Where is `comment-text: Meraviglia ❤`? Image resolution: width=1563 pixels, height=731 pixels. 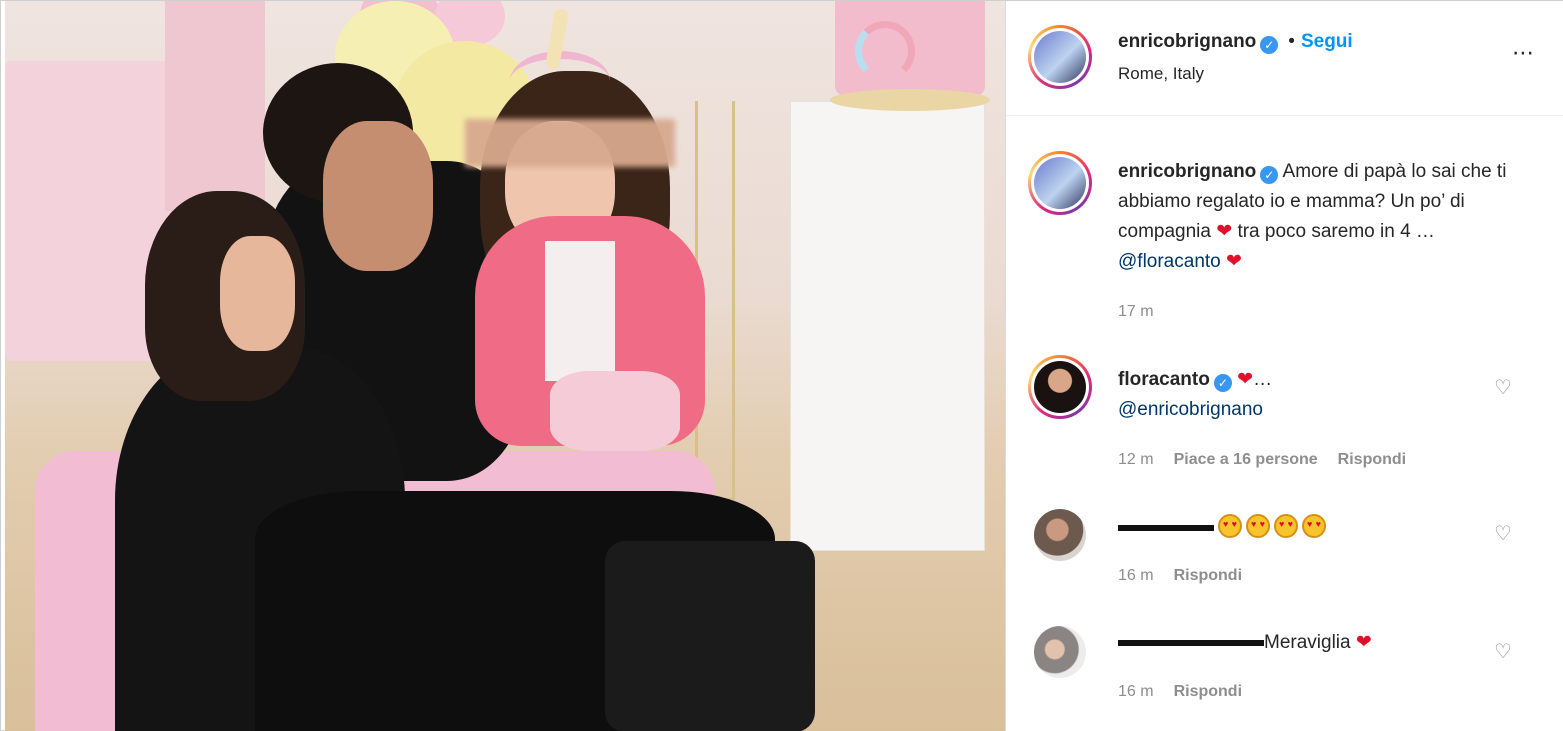
comment-text: Meraviglia ❤ is located at coordinates (1245, 642).